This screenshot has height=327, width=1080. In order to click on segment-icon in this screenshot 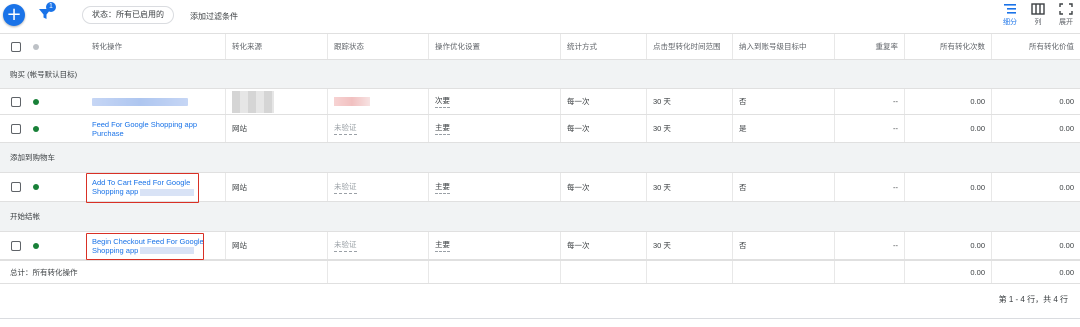, I will do `click(1010, 9)`.